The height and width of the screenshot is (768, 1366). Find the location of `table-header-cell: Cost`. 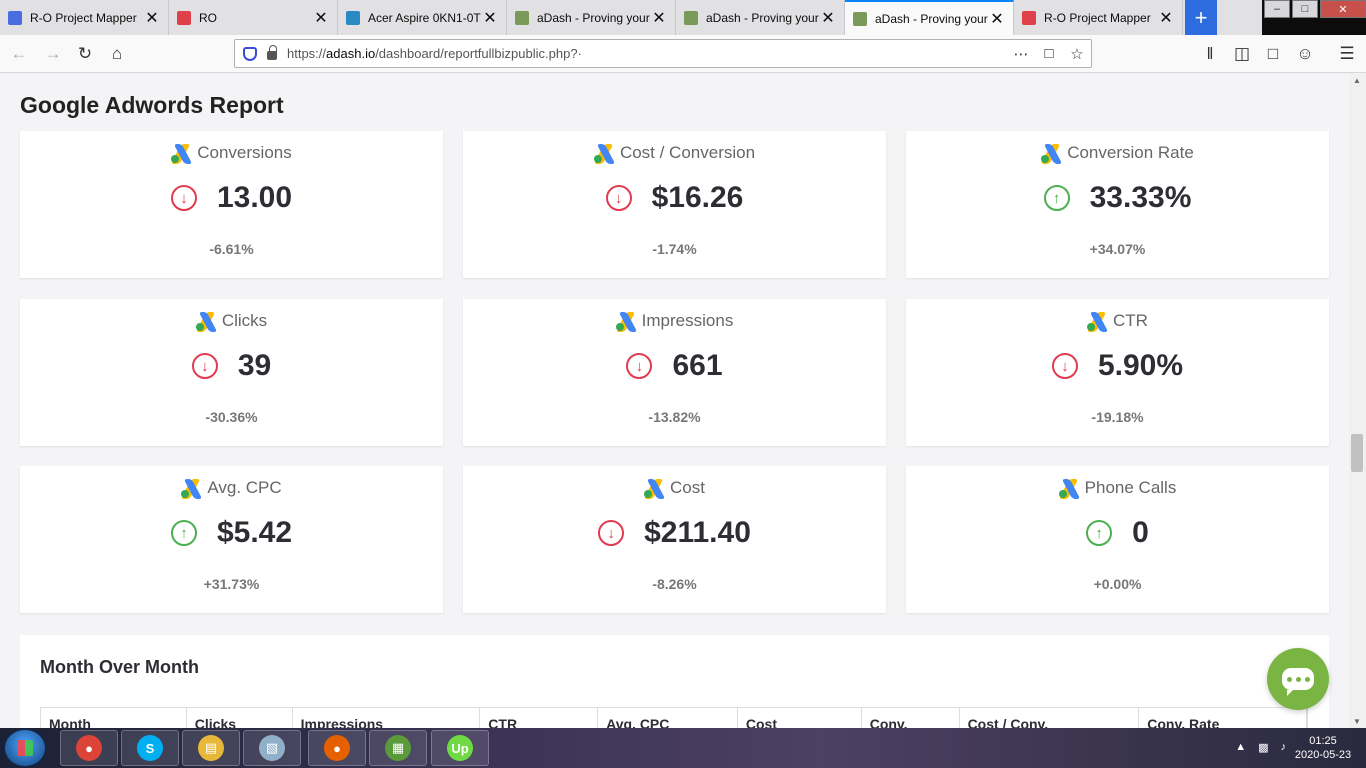

table-header-cell: Cost is located at coordinates (800, 718).